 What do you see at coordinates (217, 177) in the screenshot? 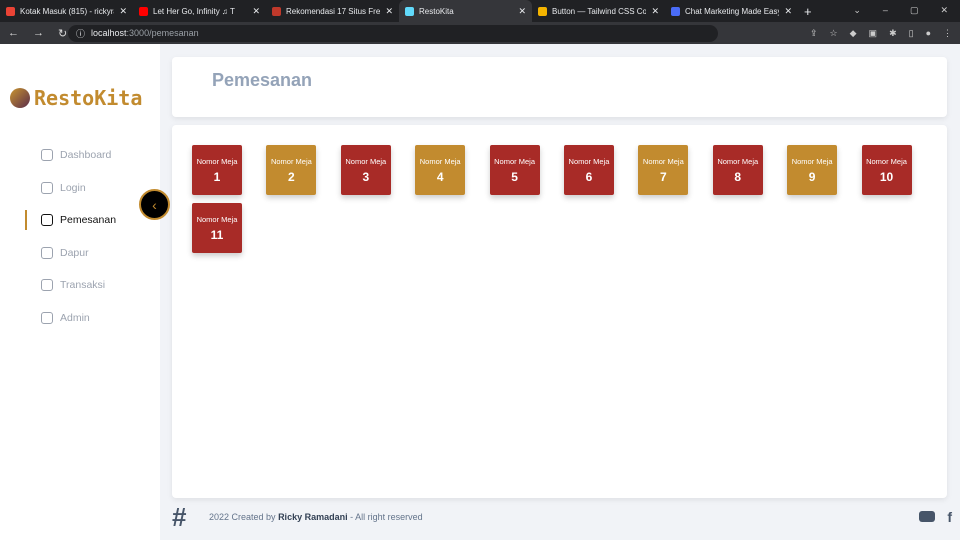
I see `table-number: 1` at bounding box center [217, 177].